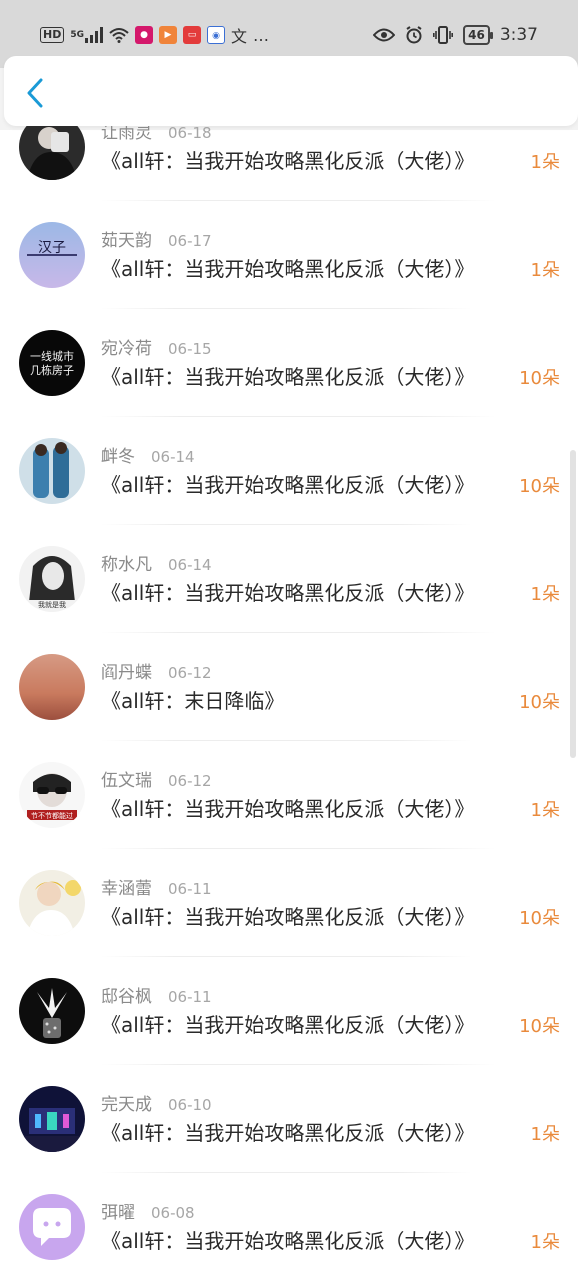  I want to click on list-item: 阎丹蝶 06-12 《all轩：末日降临》 10朵, so click(289, 702).